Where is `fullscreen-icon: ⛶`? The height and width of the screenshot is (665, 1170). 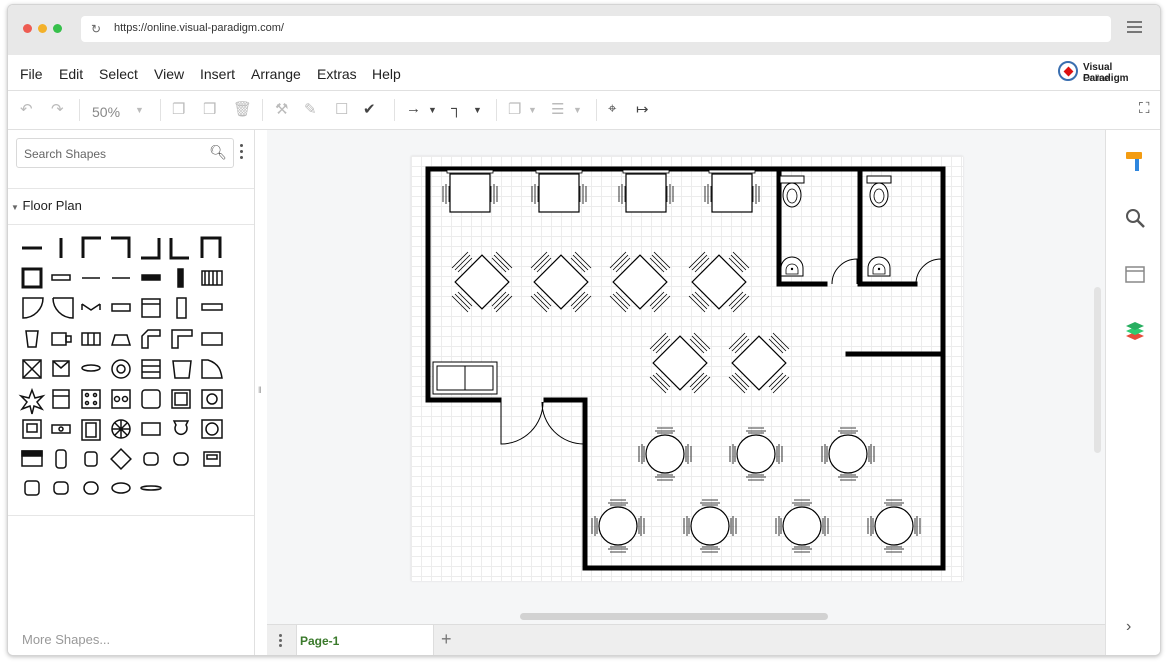 fullscreen-icon: ⛶ is located at coordinates (1144, 108).